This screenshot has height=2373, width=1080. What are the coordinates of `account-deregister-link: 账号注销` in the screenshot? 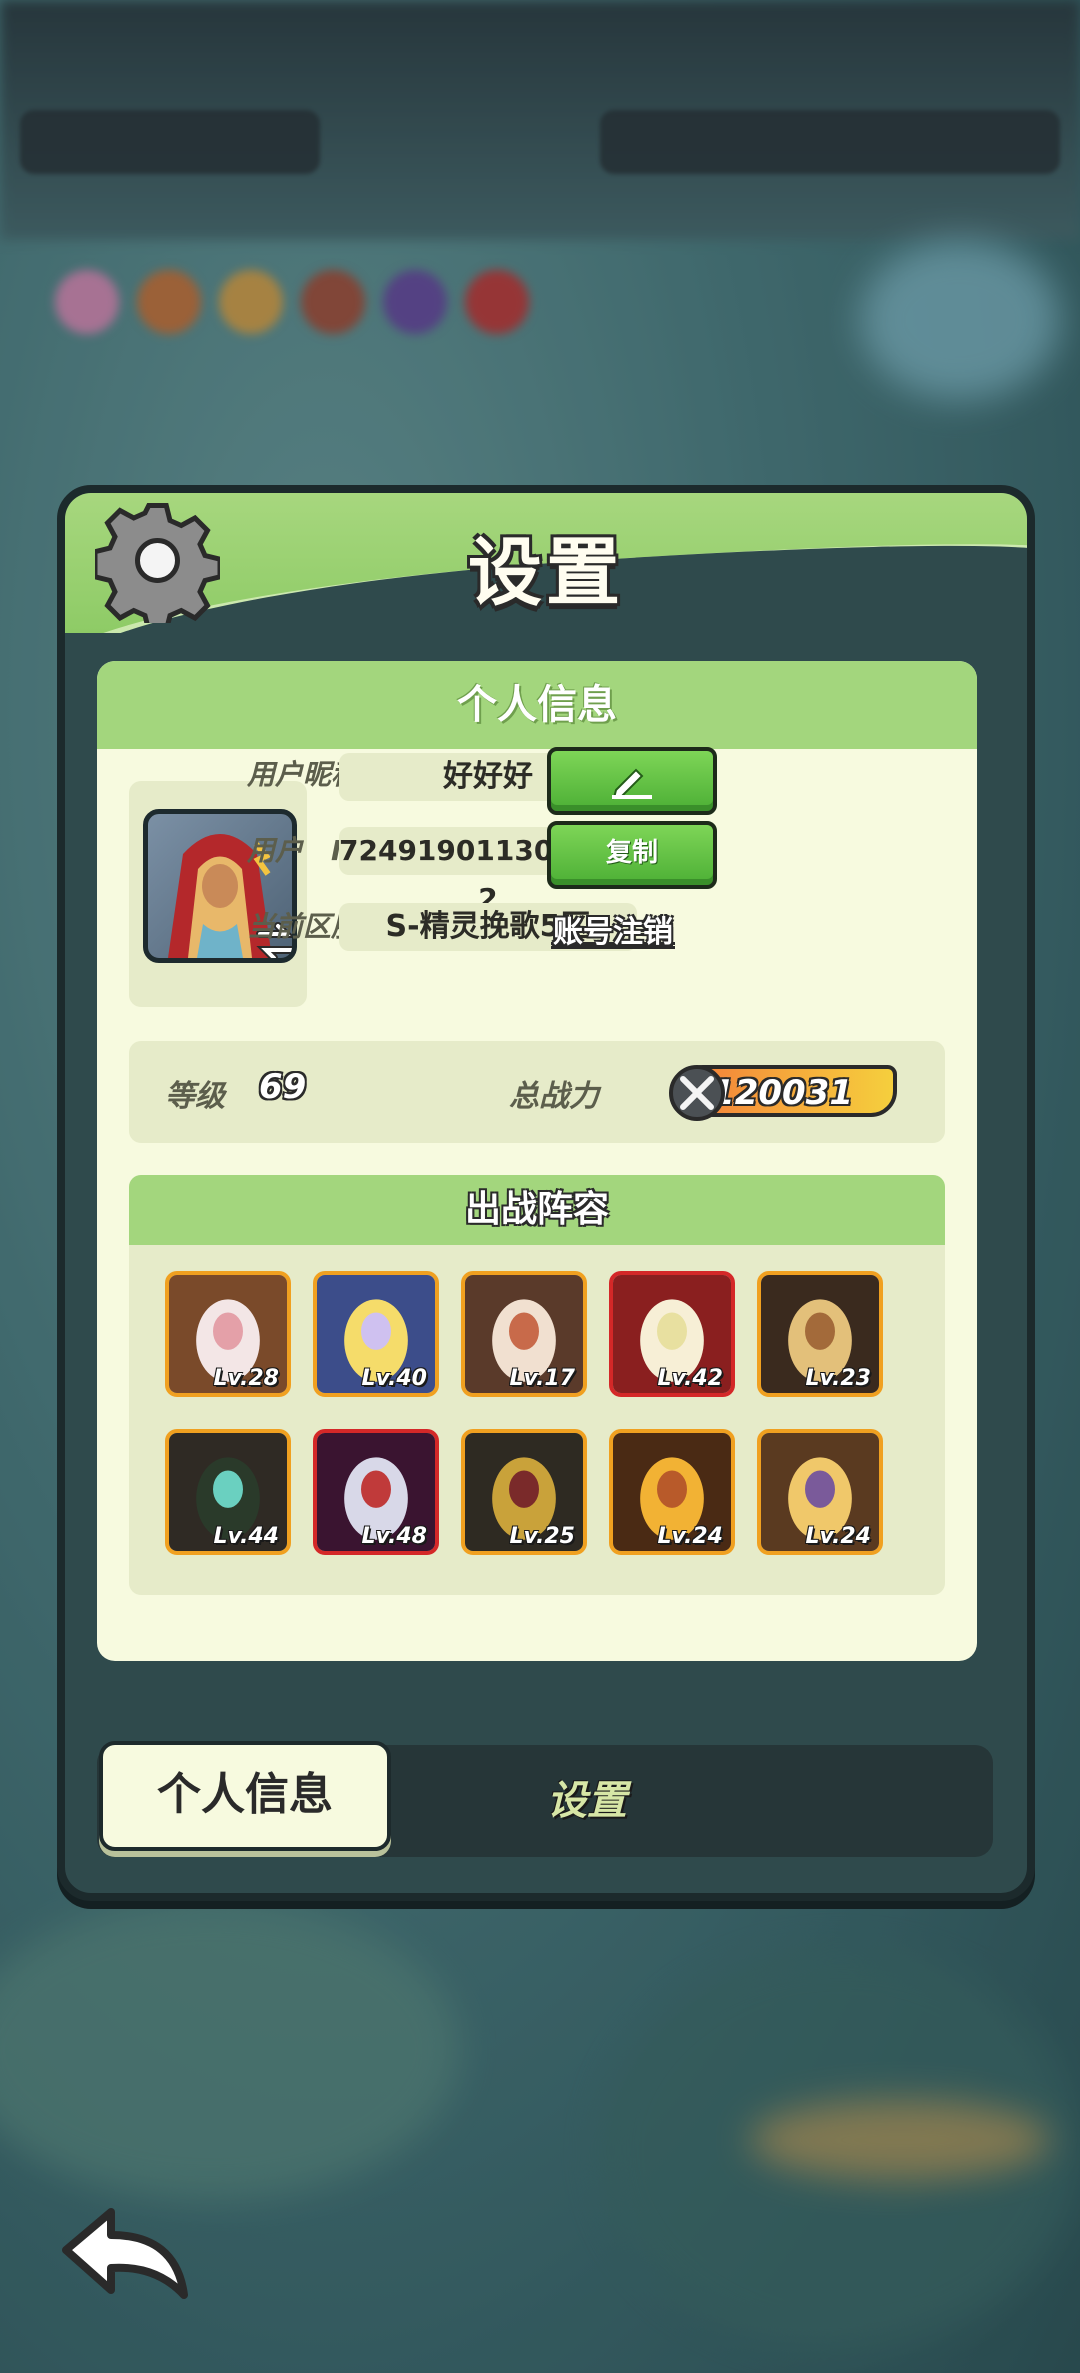 It's located at (613, 929).